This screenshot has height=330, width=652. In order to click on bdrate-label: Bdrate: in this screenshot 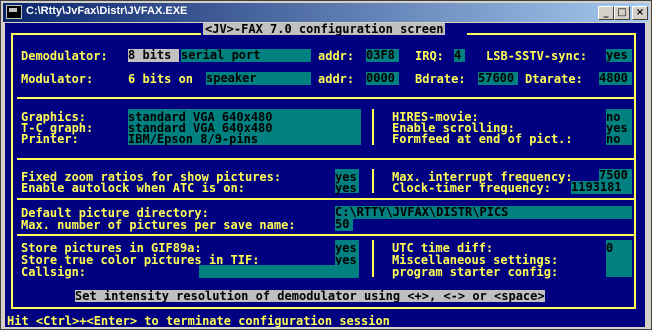, I will do `click(440, 79)`.